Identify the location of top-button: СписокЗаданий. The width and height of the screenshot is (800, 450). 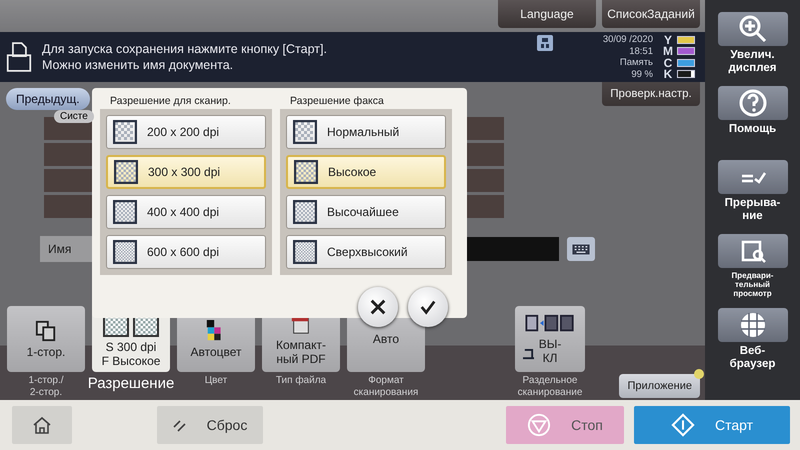
(651, 14).